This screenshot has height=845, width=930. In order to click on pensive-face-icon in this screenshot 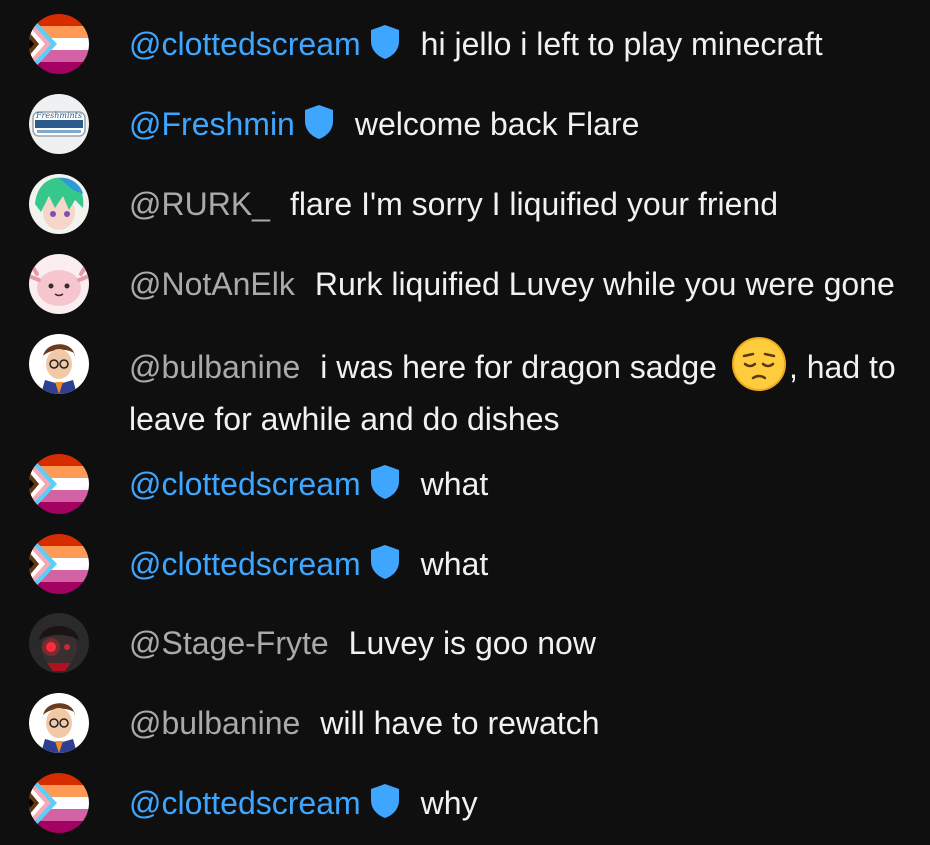, I will do `click(759, 364)`.